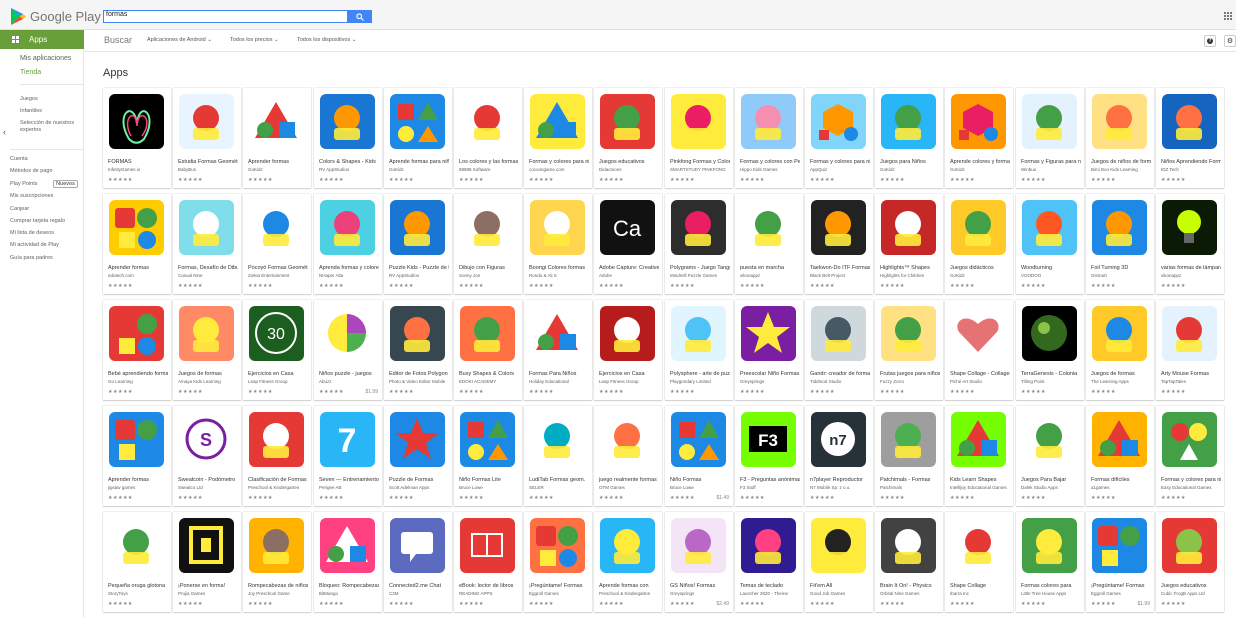 The height and width of the screenshot is (618, 1236). What do you see at coordinates (418, 562) in the screenshot?
I see `app-card: Connected2.me Chat C2M ★★★★★` at bounding box center [418, 562].